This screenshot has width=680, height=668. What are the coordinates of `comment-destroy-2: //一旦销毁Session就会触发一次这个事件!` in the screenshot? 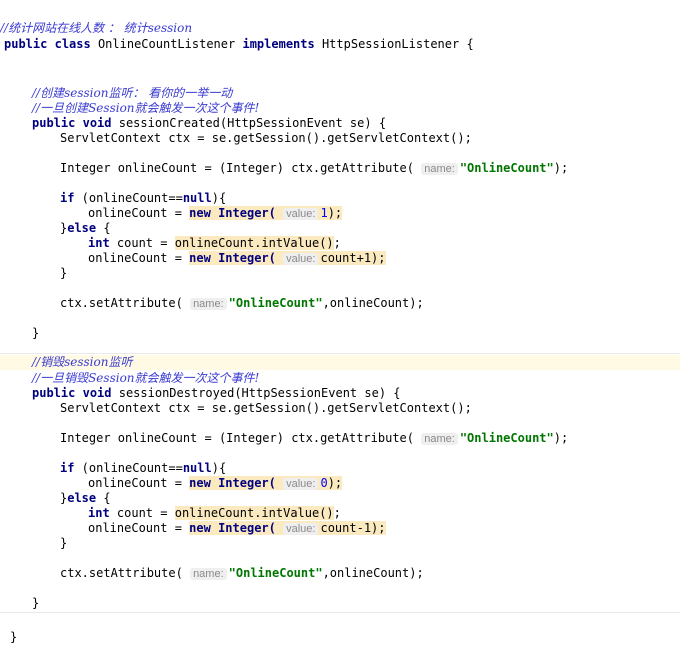 It's located at (146, 378).